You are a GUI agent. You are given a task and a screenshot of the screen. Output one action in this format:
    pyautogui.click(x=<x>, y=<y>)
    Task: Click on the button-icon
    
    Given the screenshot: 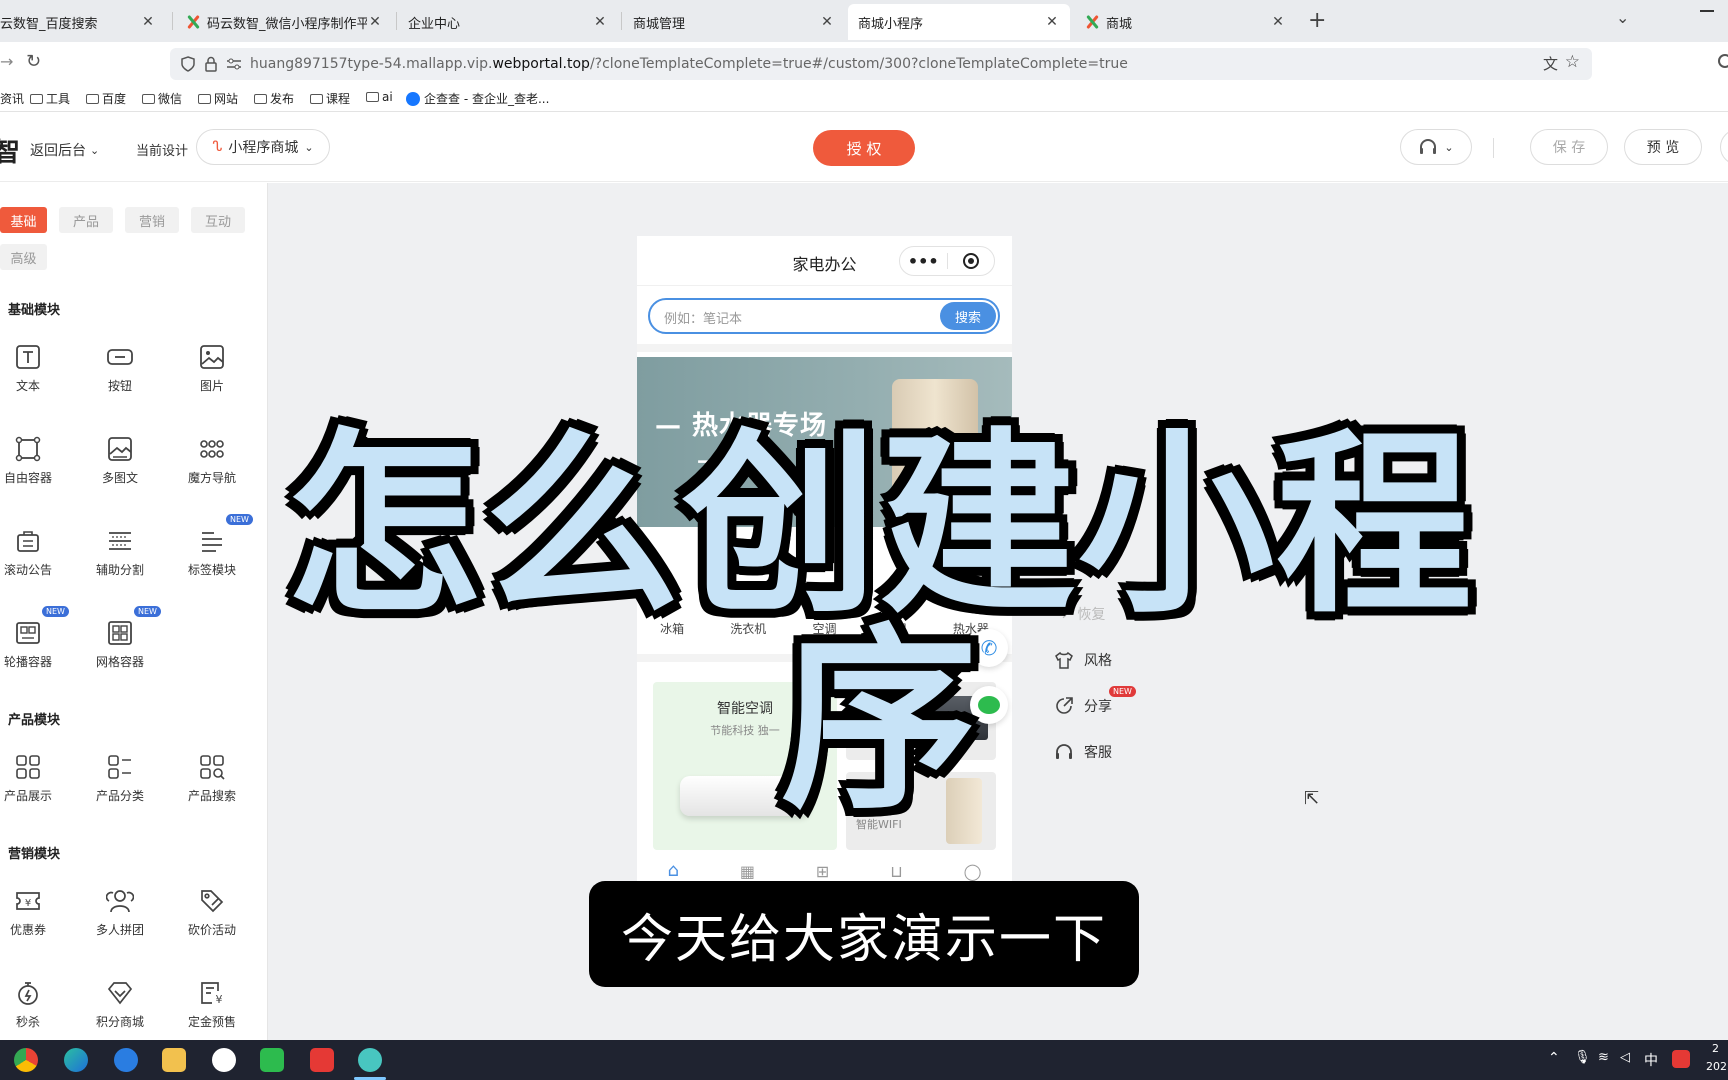 What is the action you would take?
    pyautogui.click(x=120, y=357)
    